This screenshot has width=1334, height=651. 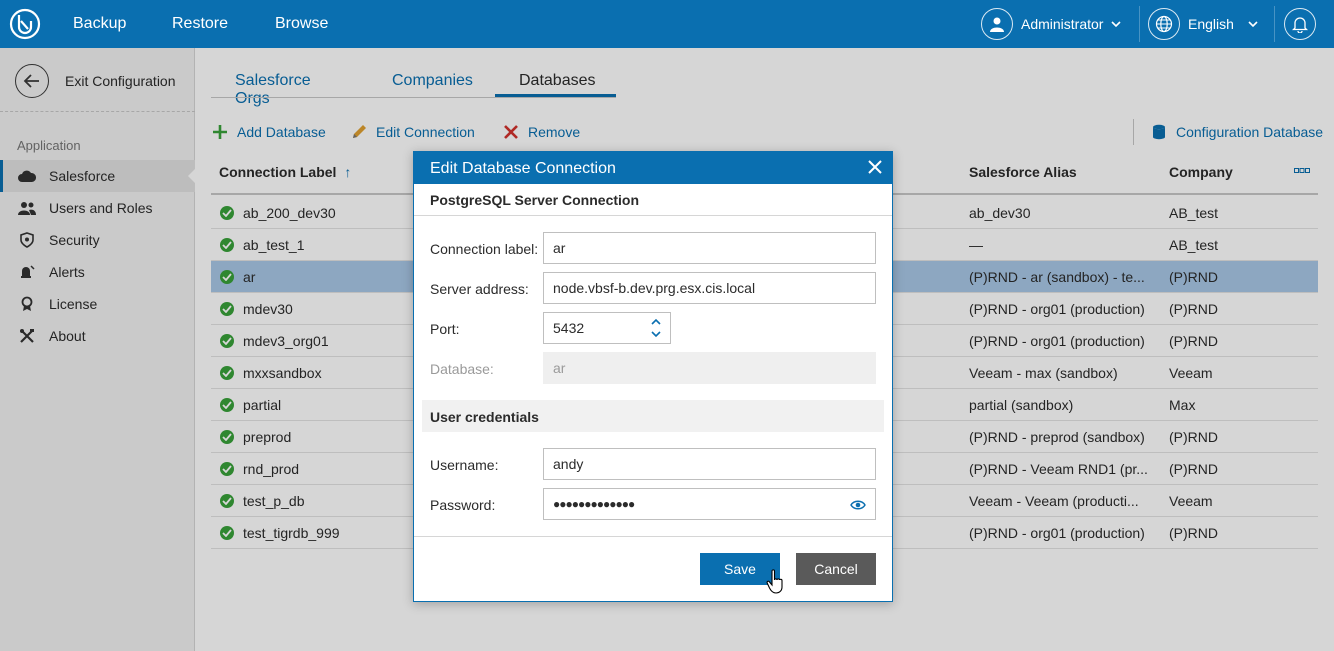 I want to click on user-menu: Administrator, so click(x=1051, y=24).